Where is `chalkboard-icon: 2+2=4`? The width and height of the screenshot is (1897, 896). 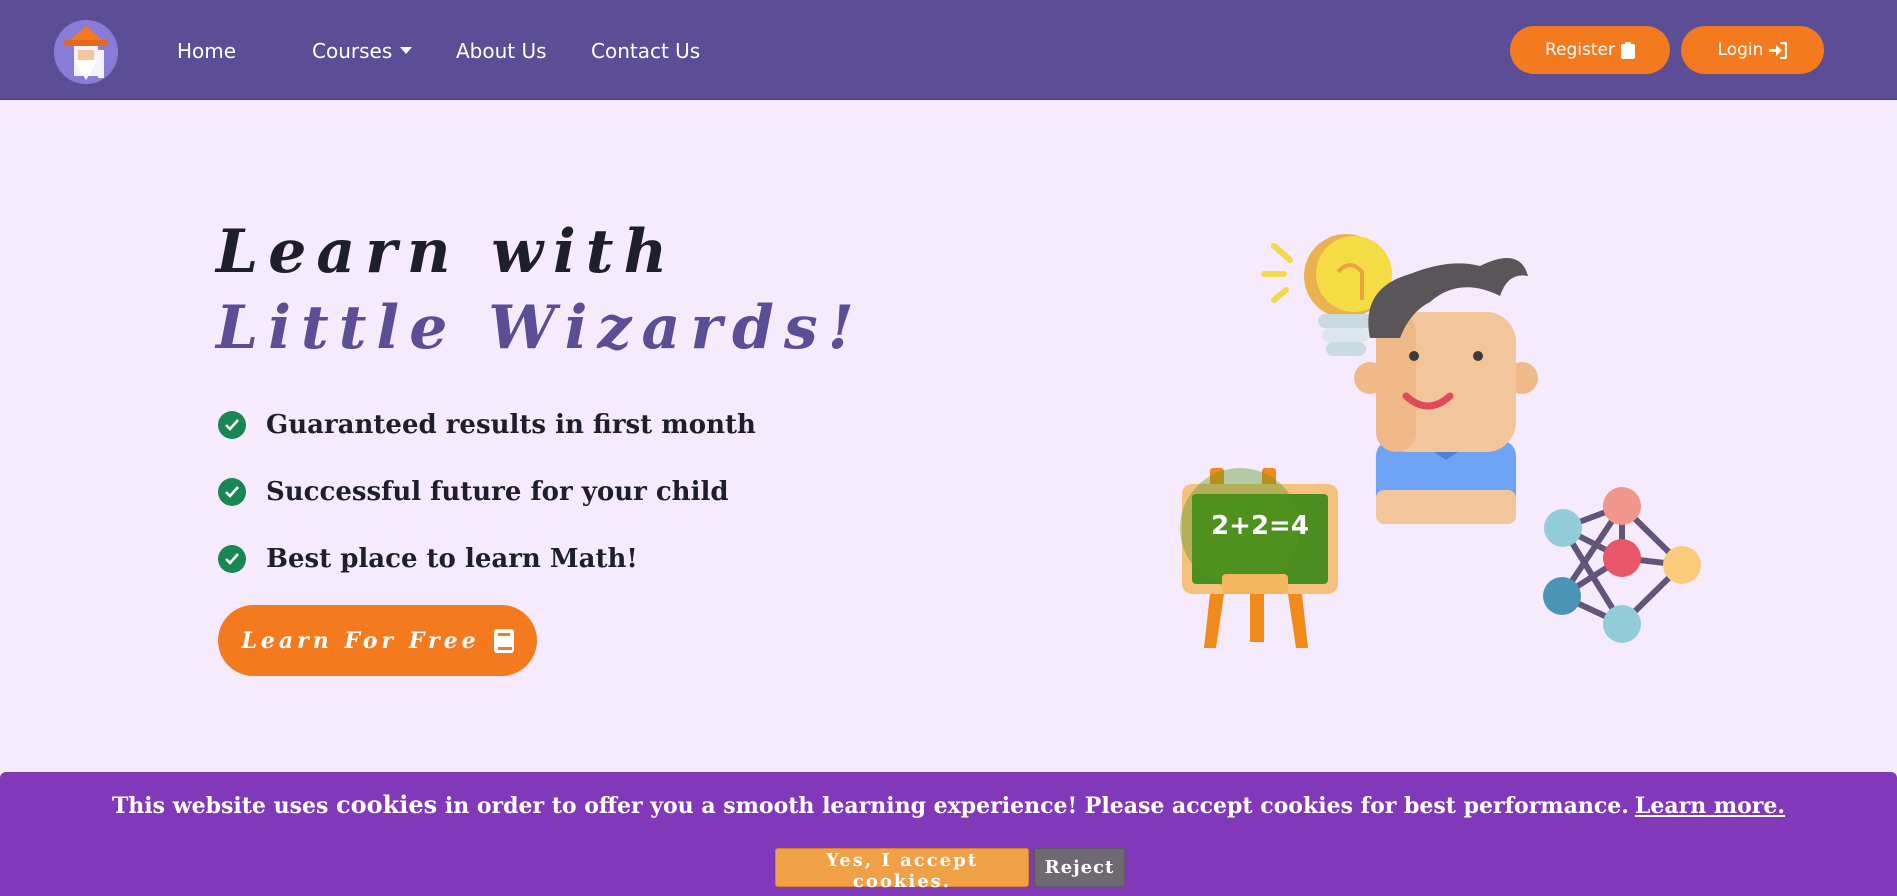
chalkboard-icon: 2+2=4 is located at coordinates (1259, 558).